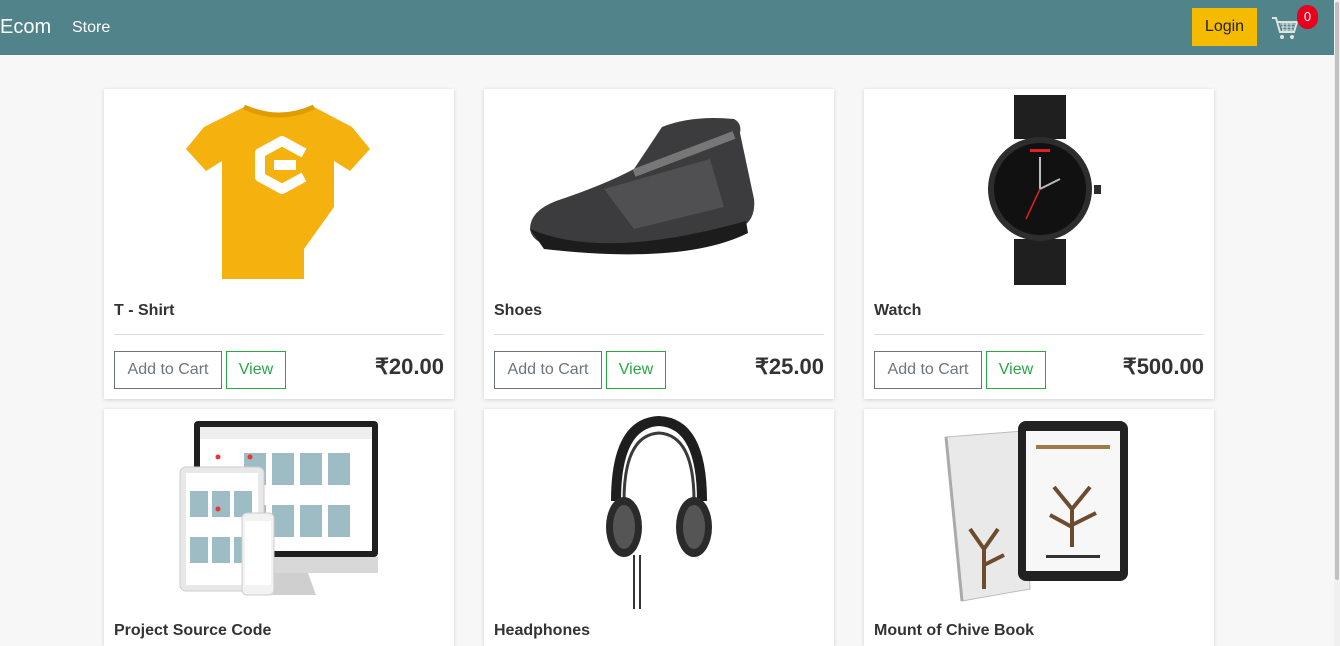 The width and height of the screenshot is (1340, 646). I want to click on scrollbar-thumb, so click(1337, 291).